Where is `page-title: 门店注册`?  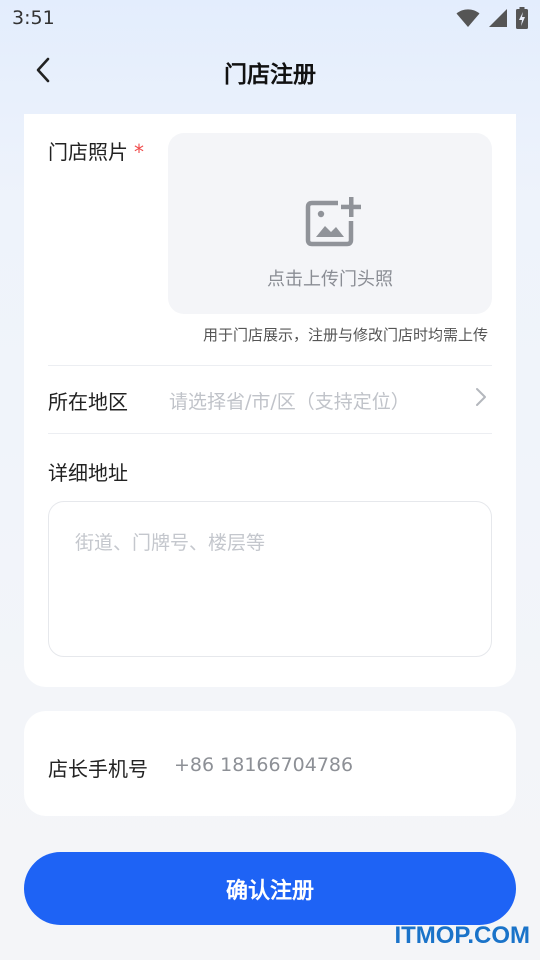 page-title: 门店注册 is located at coordinates (270, 75).